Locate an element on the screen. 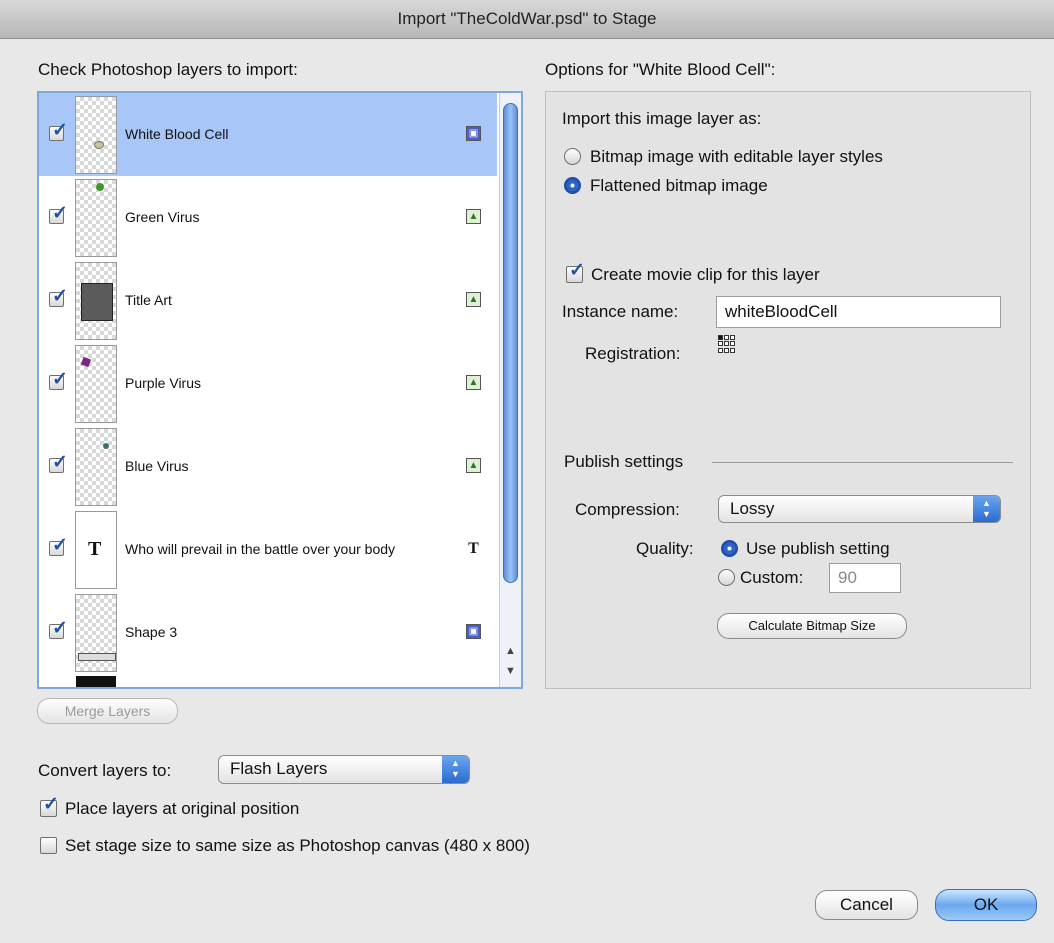  calculate-bitmap-size-button: Calculate Bitmap Size is located at coordinates (812, 626).